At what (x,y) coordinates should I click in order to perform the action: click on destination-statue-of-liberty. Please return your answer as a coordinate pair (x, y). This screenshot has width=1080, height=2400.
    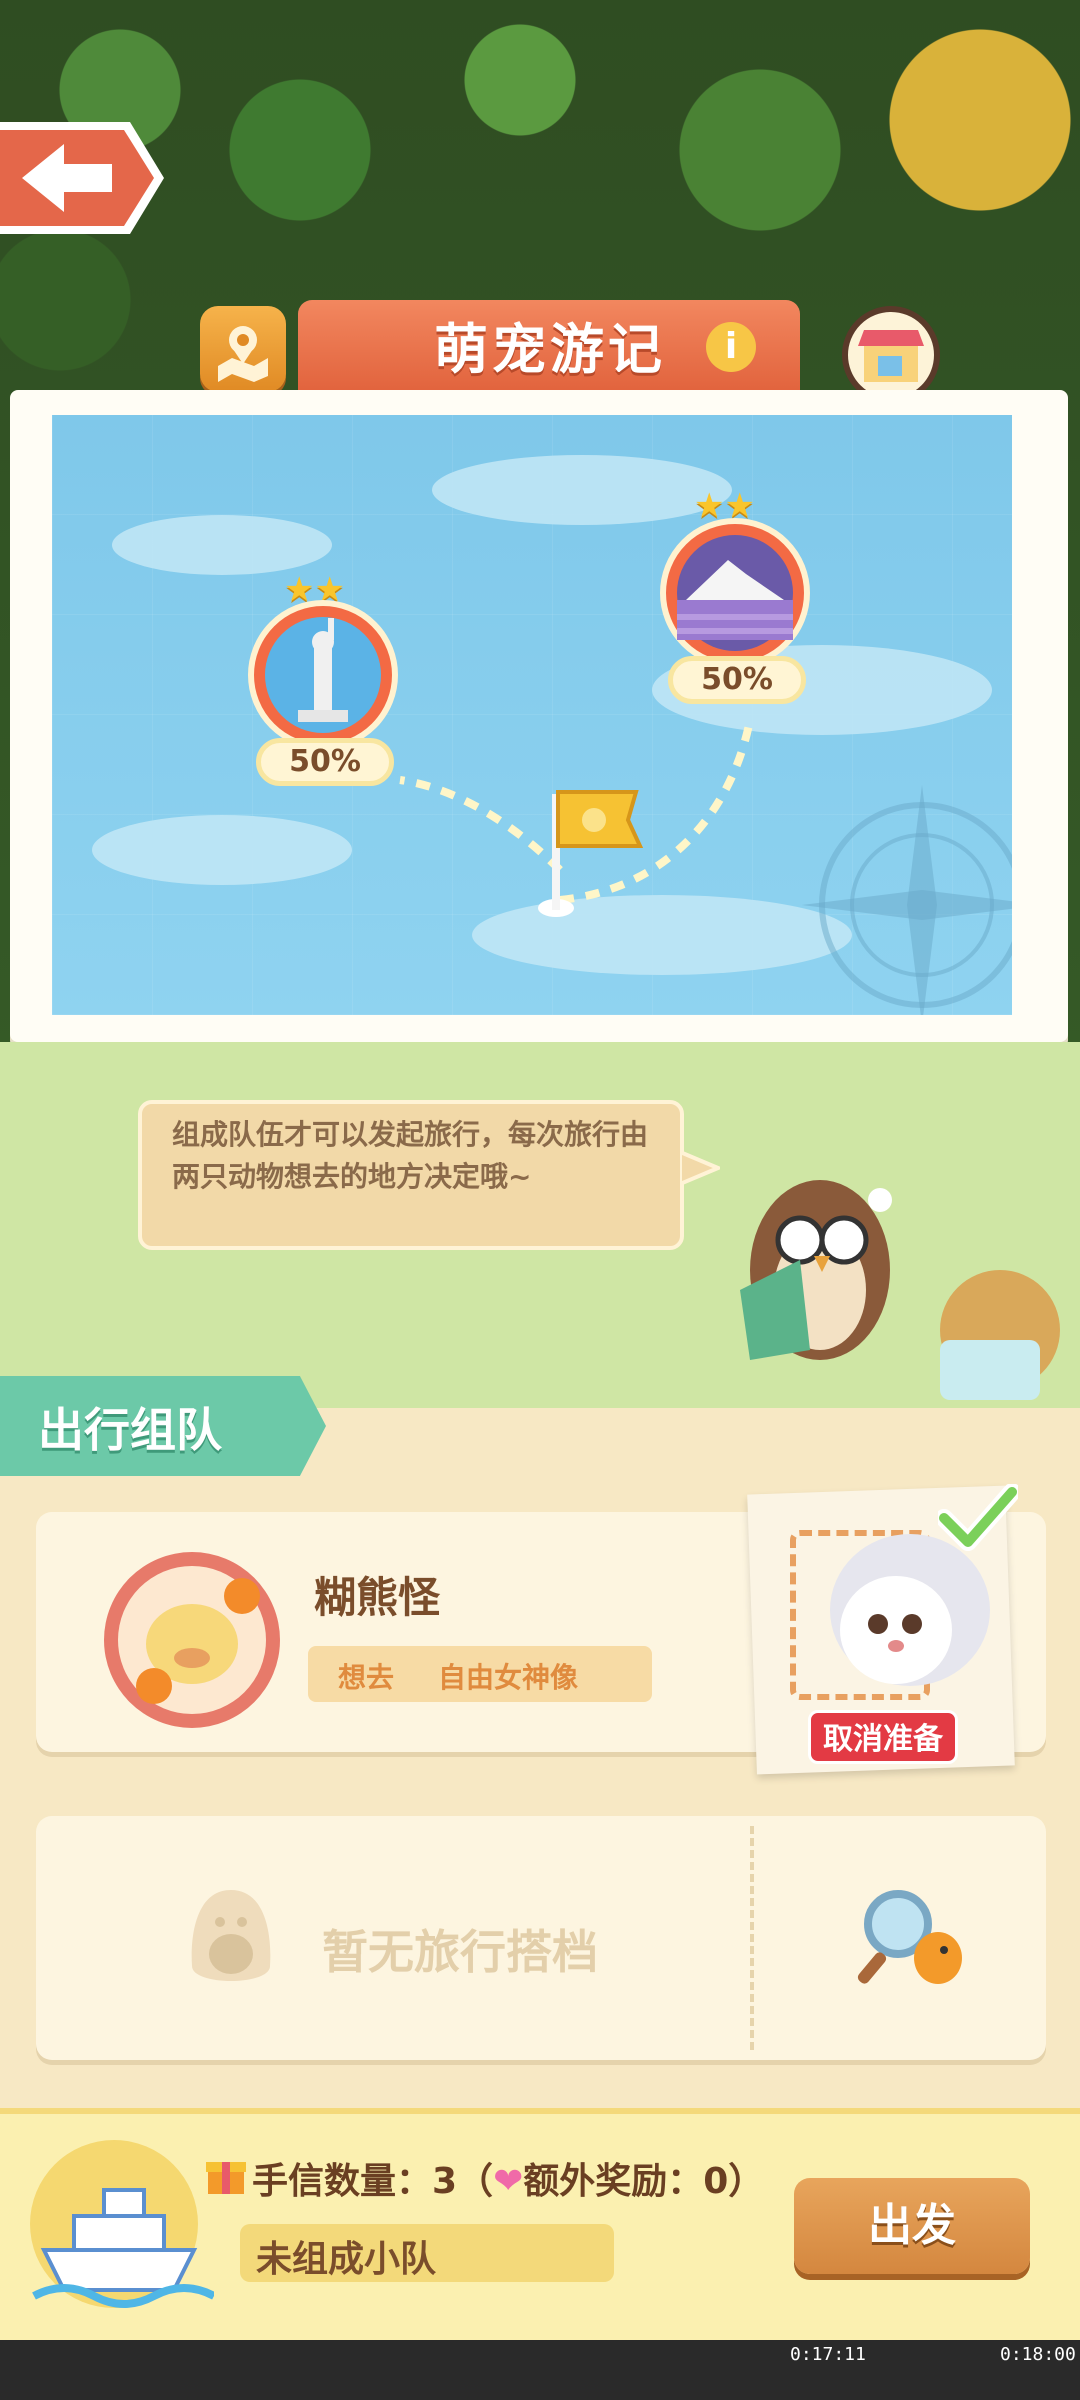
    Looking at the image, I should click on (323, 675).